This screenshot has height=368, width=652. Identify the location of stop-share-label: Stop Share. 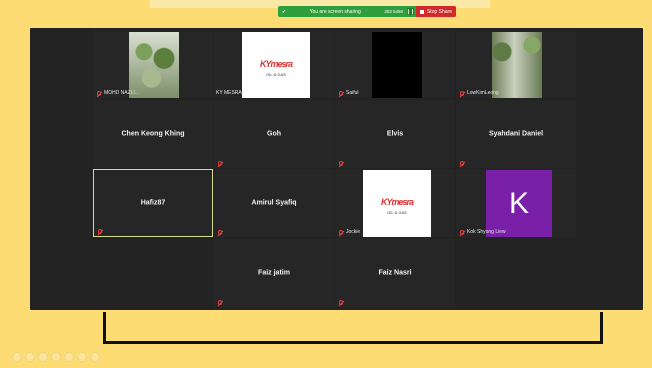
(439, 11).